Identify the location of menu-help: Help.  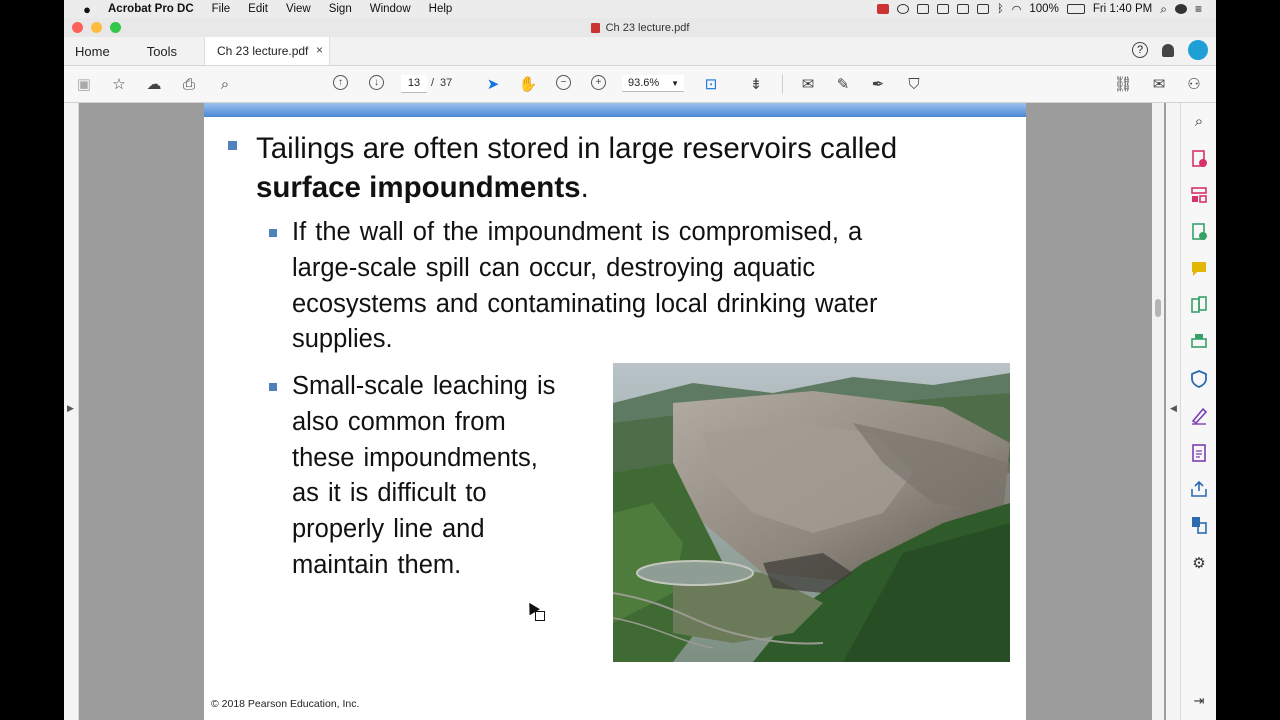
(441, 9).